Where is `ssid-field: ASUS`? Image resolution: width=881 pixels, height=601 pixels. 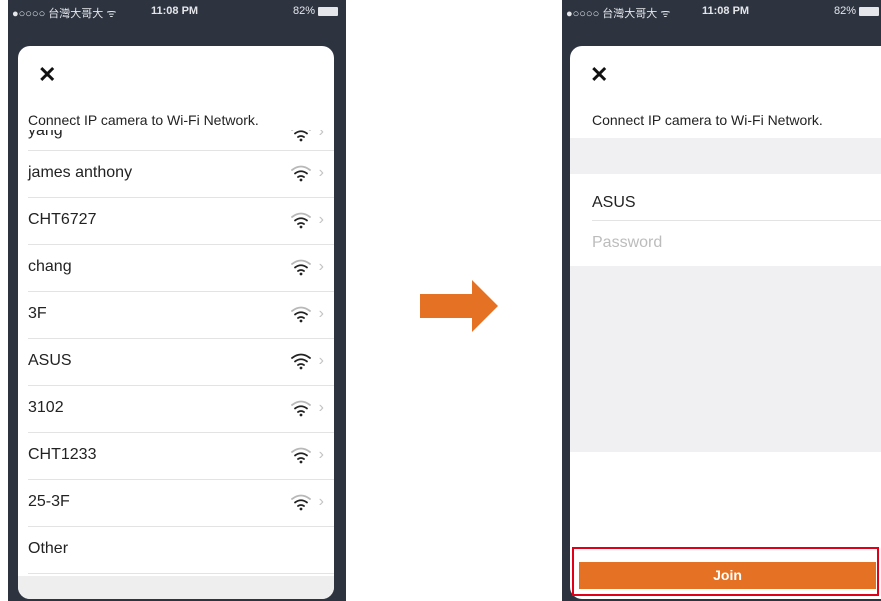
ssid-field: ASUS is located at coordinates (736, 197).